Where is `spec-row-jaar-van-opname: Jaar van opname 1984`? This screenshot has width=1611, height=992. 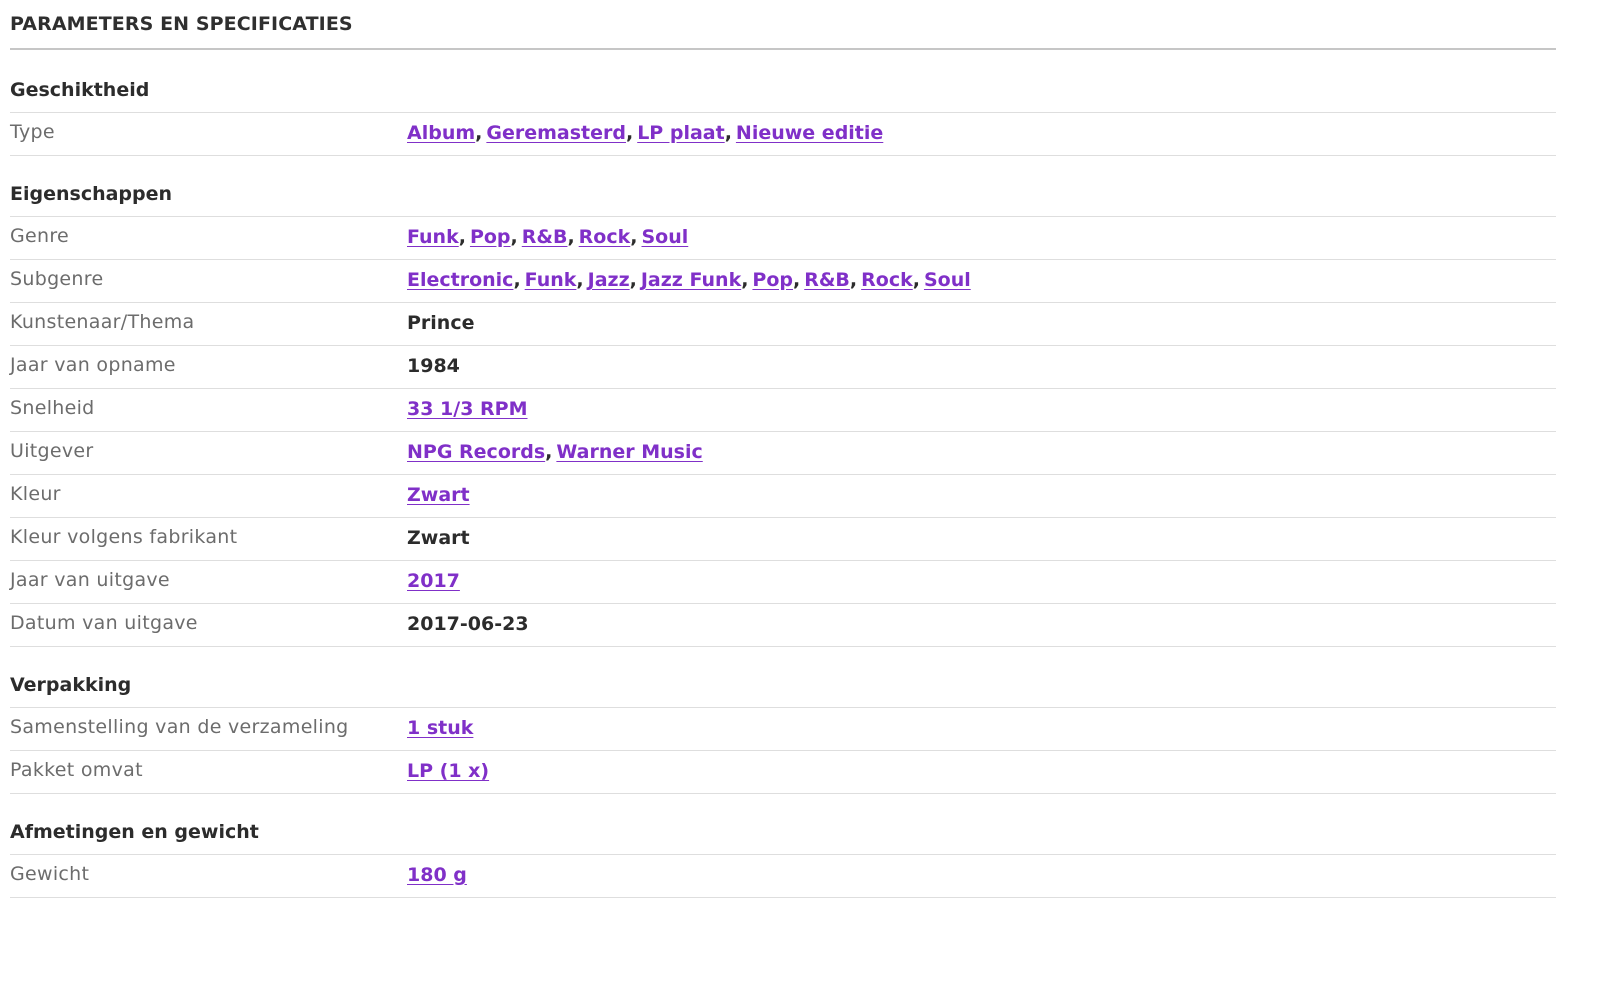 spec-row-jaar-van-opname: Jaar van opname 1984 is located at coordinates (783, 367).